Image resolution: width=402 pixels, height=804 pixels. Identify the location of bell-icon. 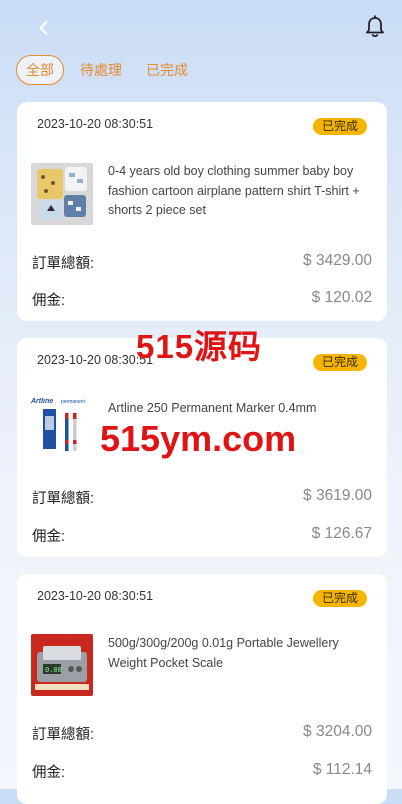
(375, 27).